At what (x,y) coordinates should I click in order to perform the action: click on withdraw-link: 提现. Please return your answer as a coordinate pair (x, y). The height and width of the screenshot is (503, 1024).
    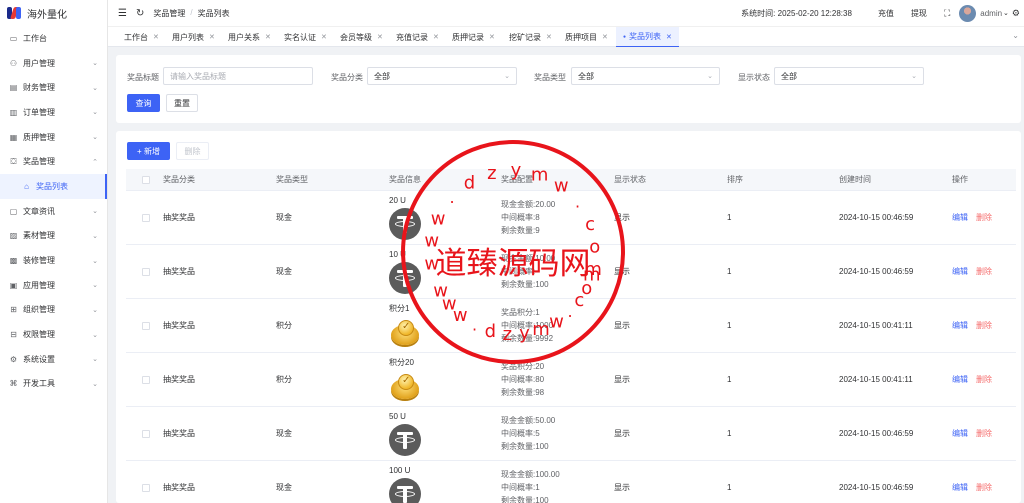
    Looking at the image, I should click on (919, 13).